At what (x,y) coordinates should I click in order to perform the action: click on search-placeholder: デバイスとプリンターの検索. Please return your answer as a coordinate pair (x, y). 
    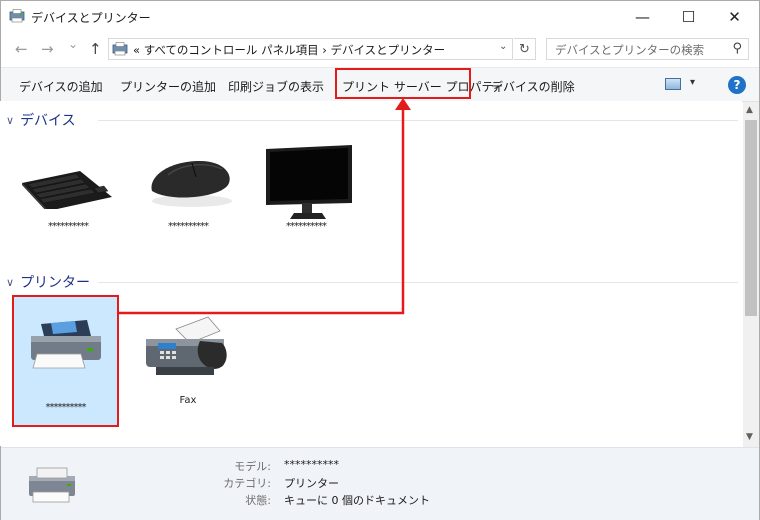
    Looking at the image, I should click on (630, 50).